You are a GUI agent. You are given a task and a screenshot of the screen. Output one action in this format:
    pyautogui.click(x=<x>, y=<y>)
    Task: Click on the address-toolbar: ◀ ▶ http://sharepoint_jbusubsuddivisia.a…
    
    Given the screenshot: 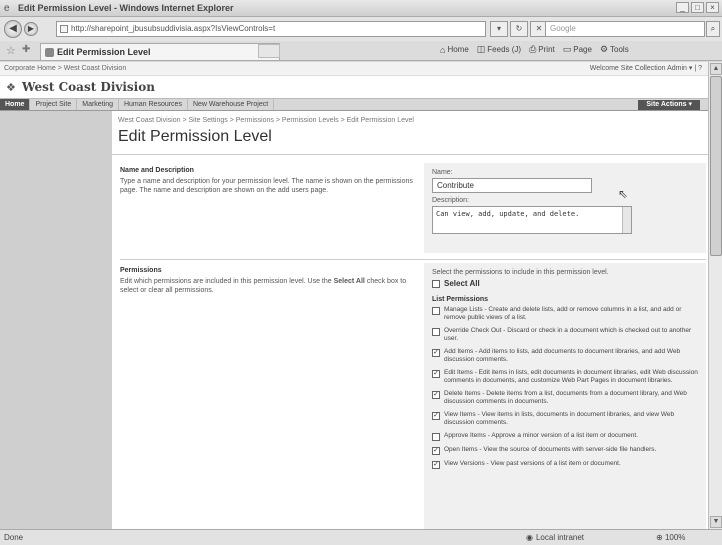 What is the action you would take?
    pyautogui.click(x=361, y=29)
    